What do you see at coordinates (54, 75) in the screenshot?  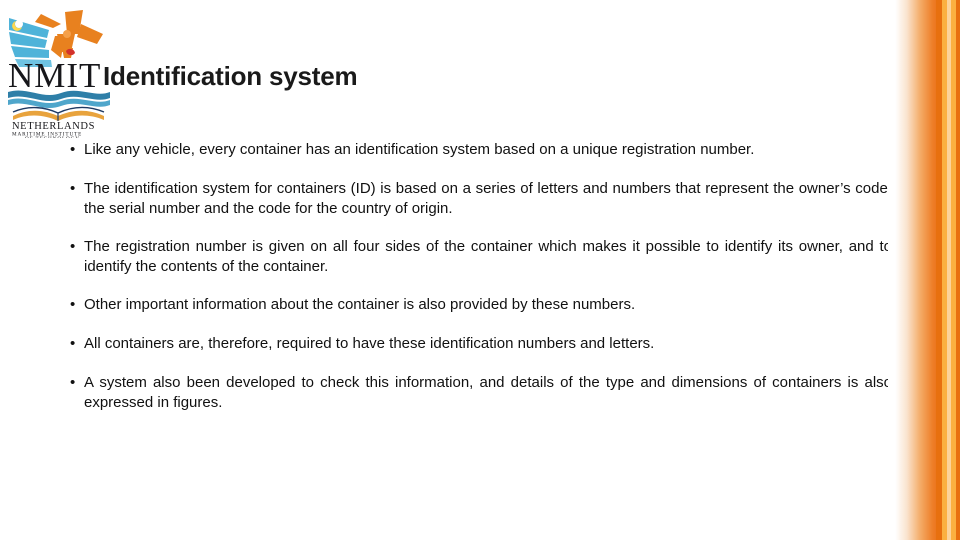 I see `logo-acronym-text: NMIT` at bounding box center [54, 75].